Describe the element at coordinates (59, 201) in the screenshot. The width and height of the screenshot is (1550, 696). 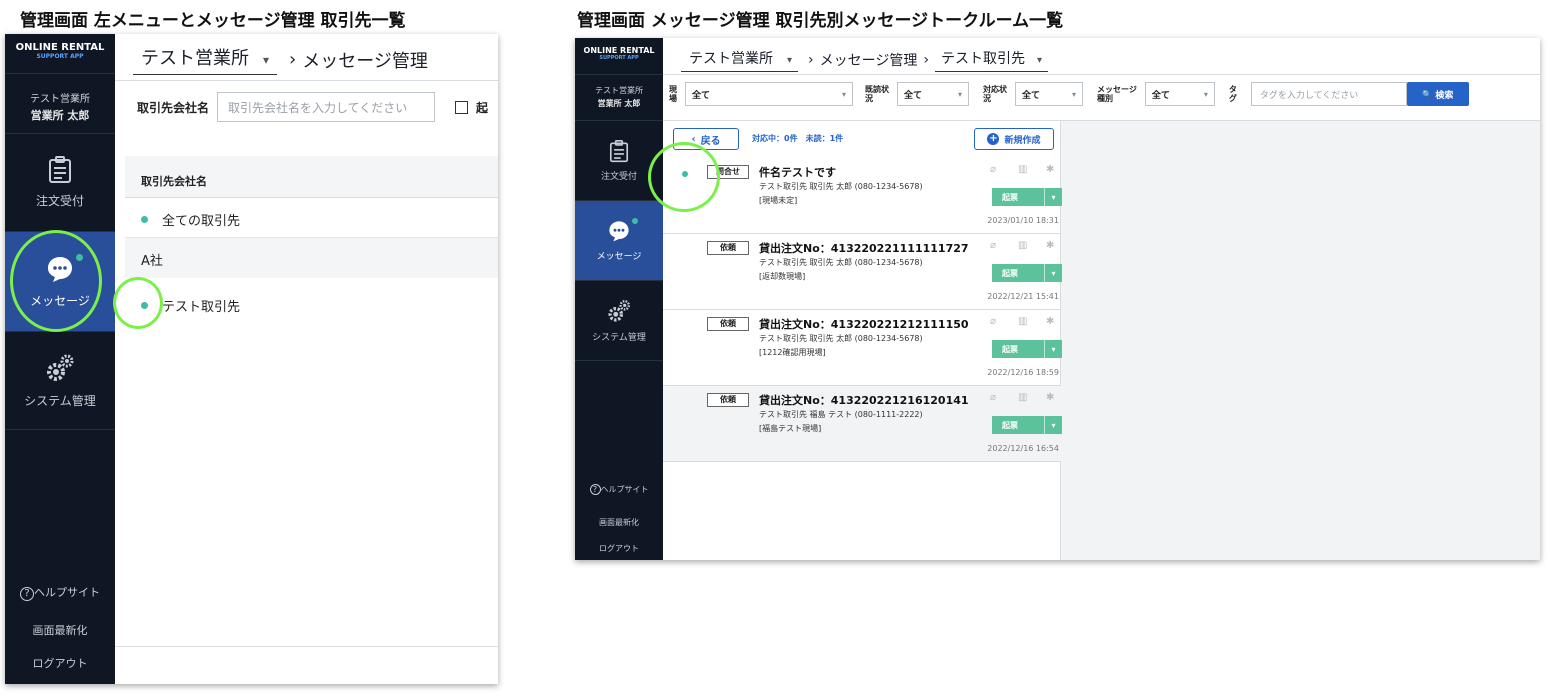
I see `nav-label: 注文受付` at that location.